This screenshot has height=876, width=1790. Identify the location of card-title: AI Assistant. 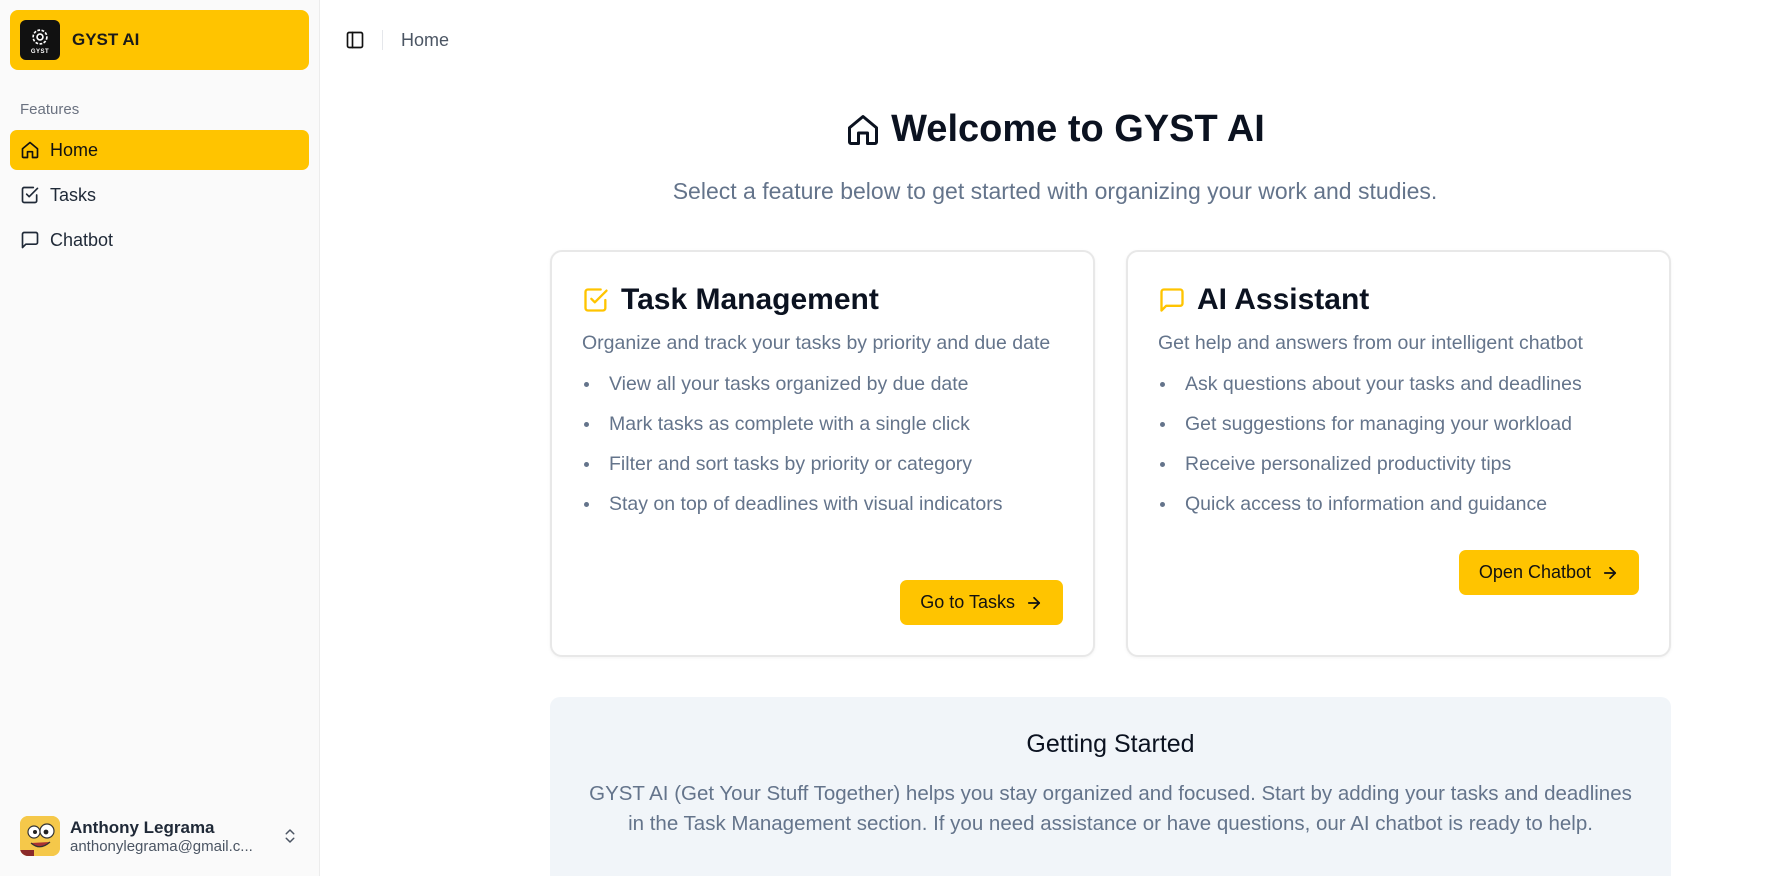
(1398, 300).